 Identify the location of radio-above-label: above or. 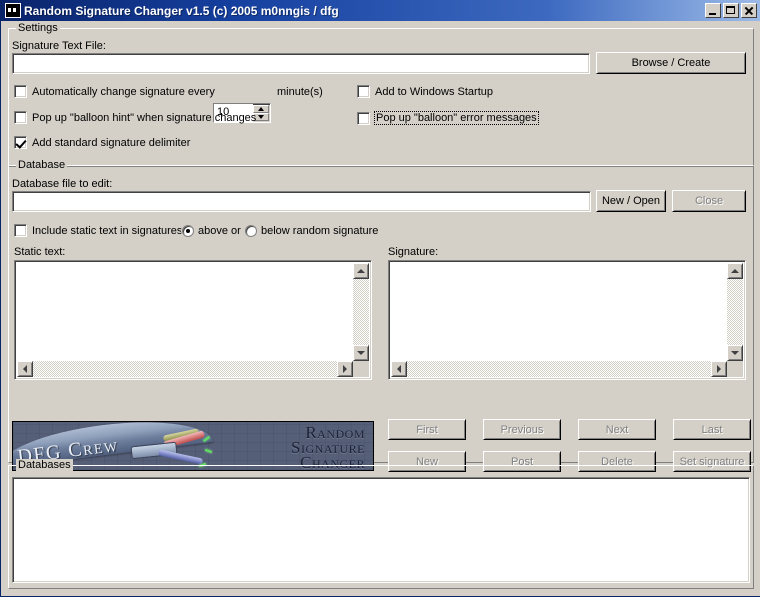
(219, 231).